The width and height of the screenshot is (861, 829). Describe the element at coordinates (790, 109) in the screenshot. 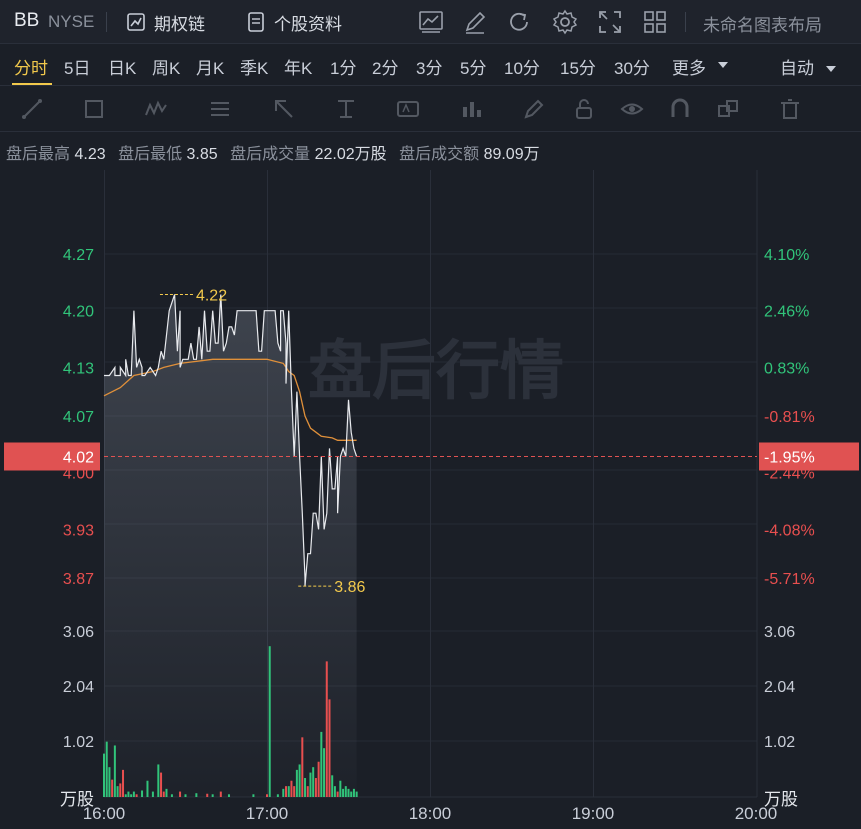

I see `trash-icon` at that location.